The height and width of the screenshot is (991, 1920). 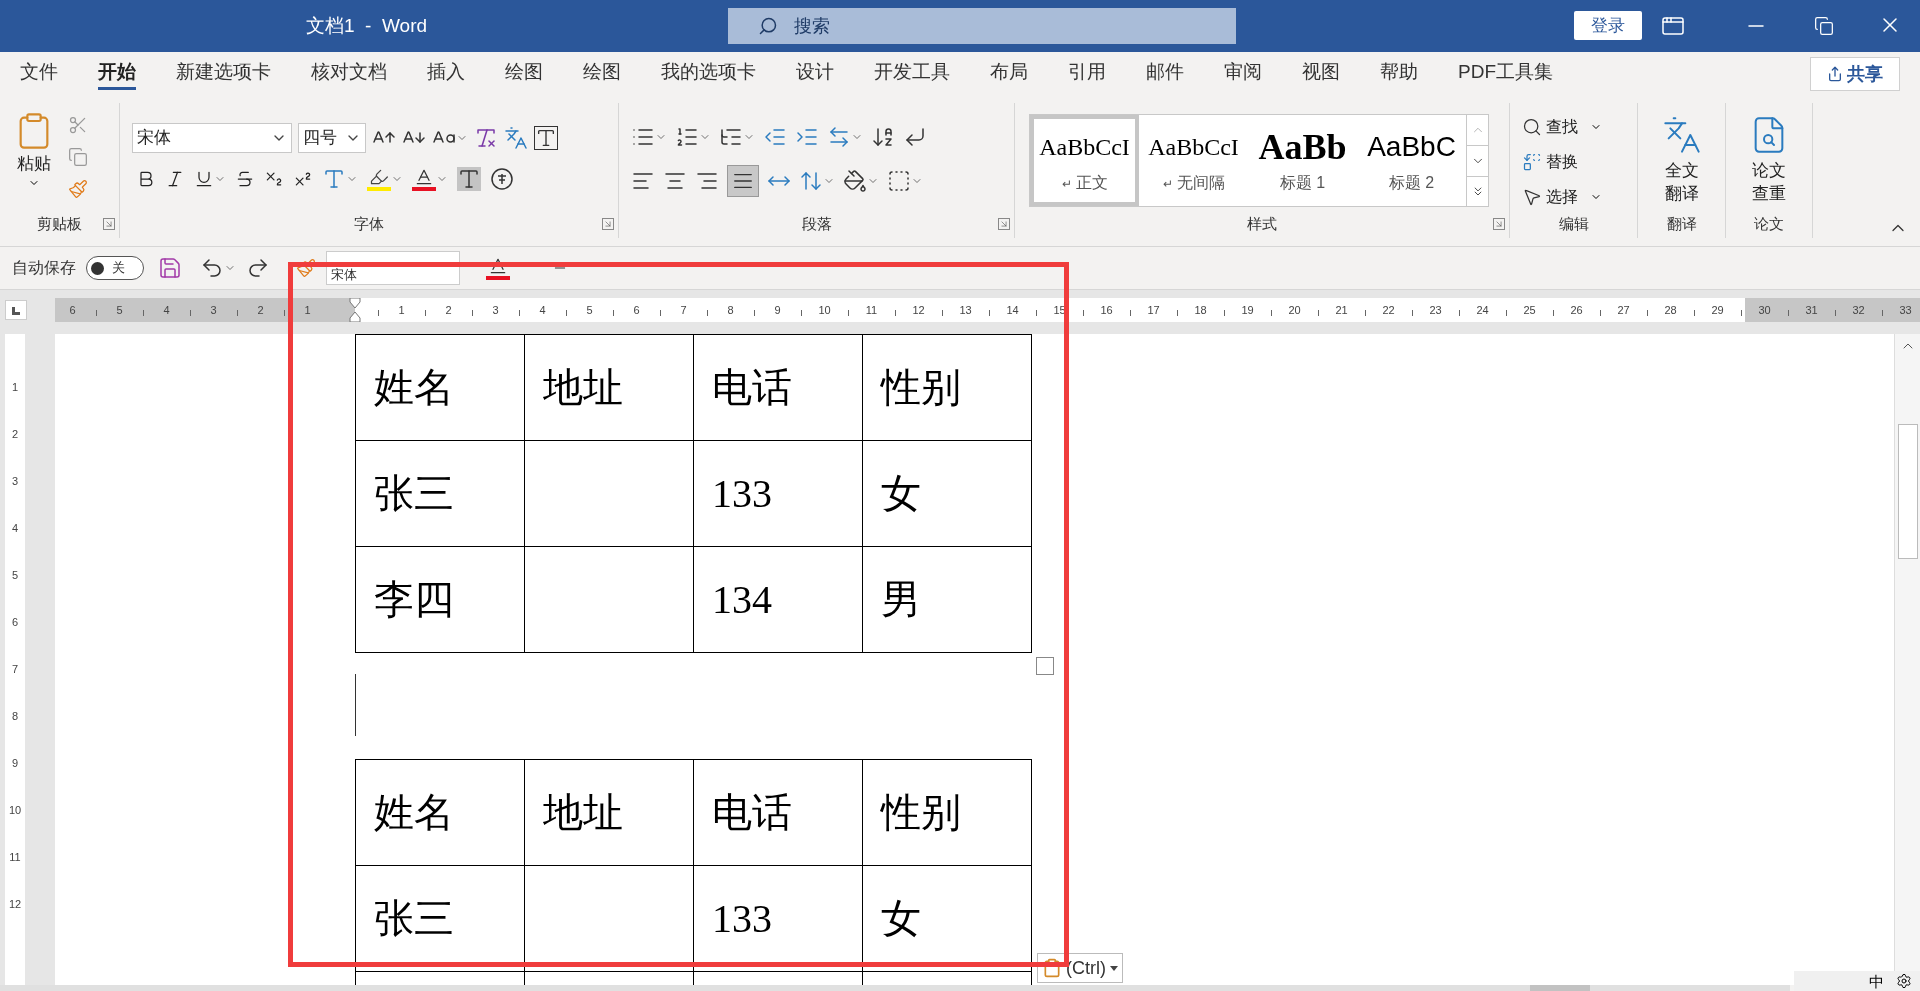 I want to click on ruler-number: 18, so click(x=1200, y=310).